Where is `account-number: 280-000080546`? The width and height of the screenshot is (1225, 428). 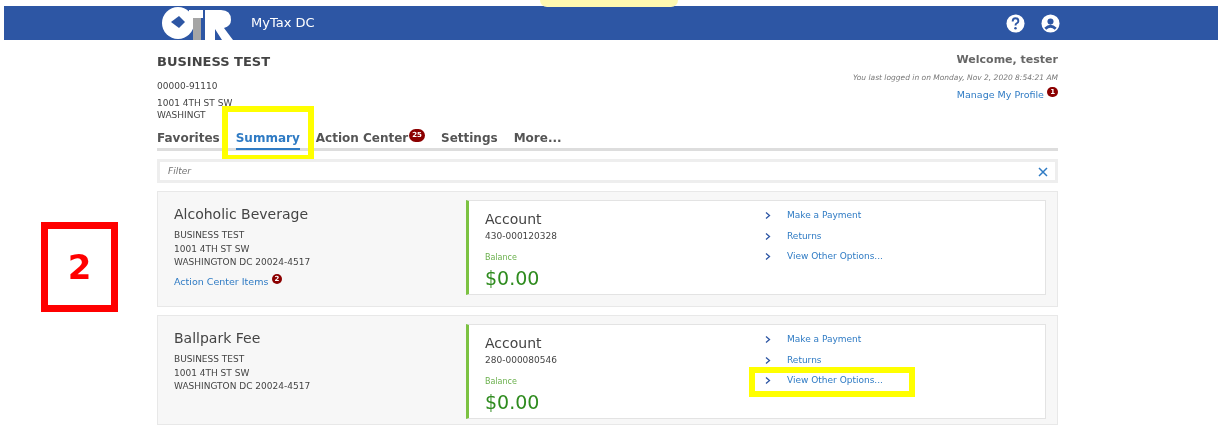
account-number: 280-000080546 is located at coordinates (521, 360).